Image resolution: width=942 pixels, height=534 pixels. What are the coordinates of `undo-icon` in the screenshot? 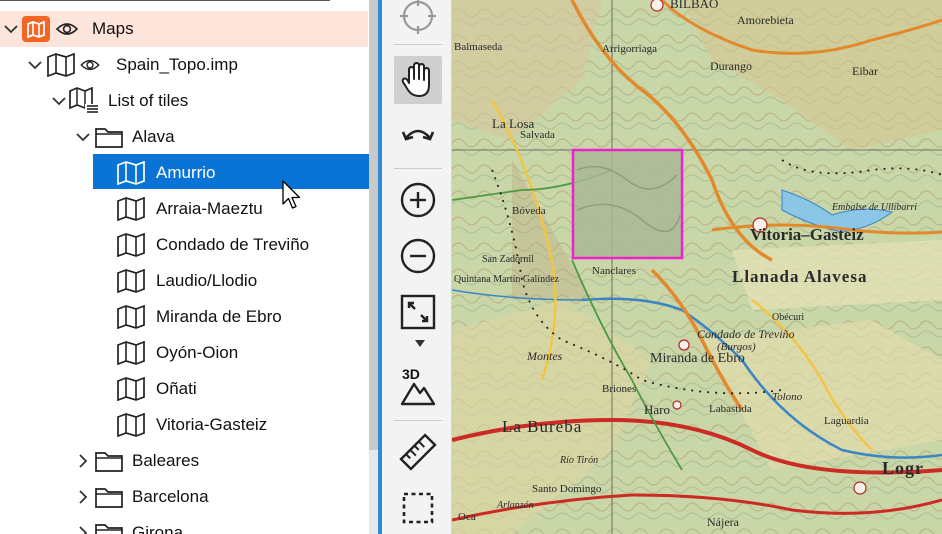 It's located at (418, 135).